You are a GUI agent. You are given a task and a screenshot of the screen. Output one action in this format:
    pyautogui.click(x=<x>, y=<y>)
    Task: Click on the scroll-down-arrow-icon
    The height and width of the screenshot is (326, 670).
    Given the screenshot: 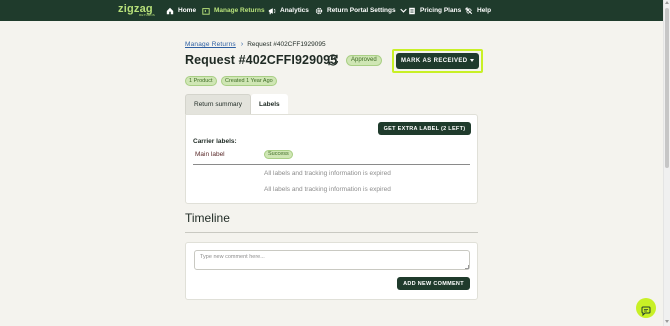 What is the action you would take?
    pyautogui.click(x=667, y=321)
    